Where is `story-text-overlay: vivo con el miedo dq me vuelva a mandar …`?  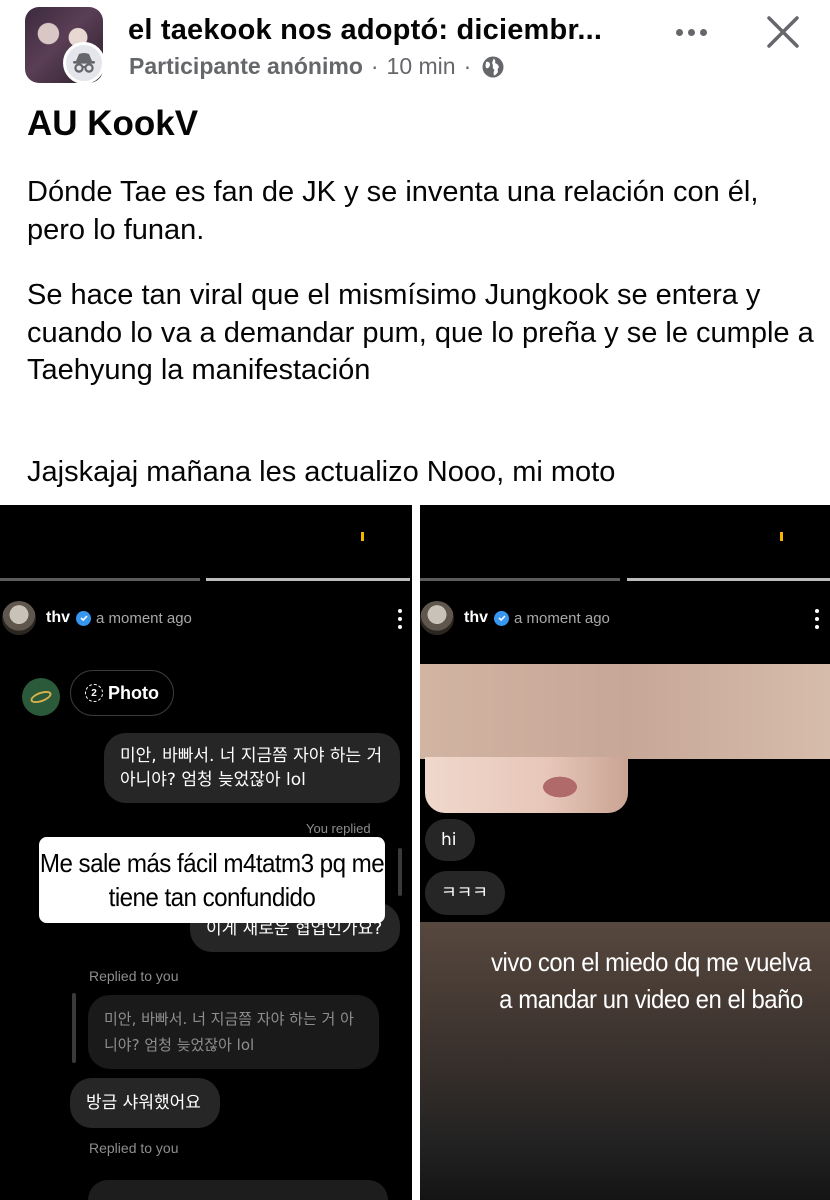
story-text-overlay: vivo con el miedo dq me vuelva a mandar … is located at coordinates (651, 980).